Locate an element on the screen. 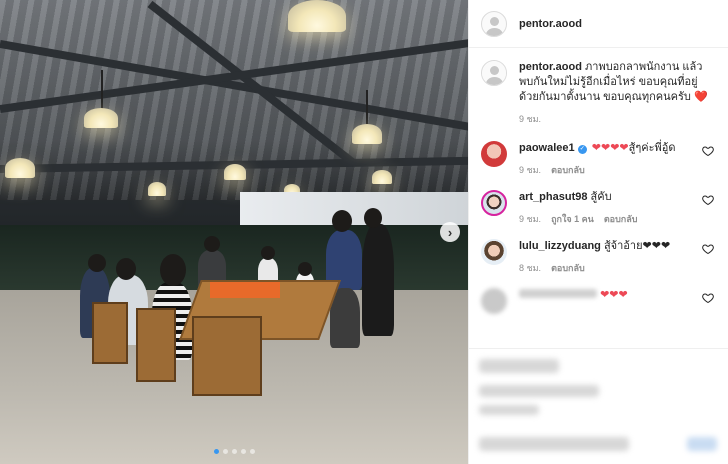  chevron-right-icon: › is located at coordinates (450, 232).